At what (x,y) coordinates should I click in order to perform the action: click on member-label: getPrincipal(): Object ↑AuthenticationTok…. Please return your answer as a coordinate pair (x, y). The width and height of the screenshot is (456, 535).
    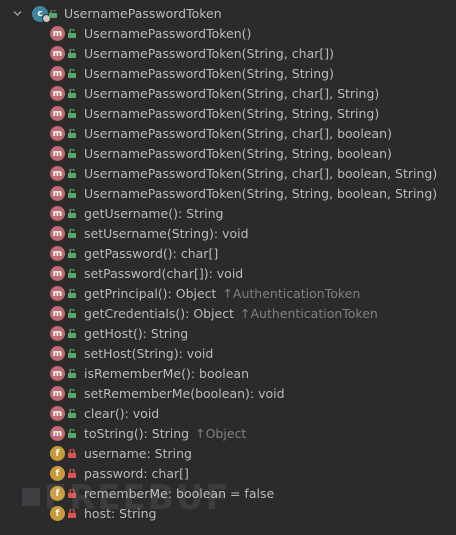
    Looking at the image, I should click on (222, 293).